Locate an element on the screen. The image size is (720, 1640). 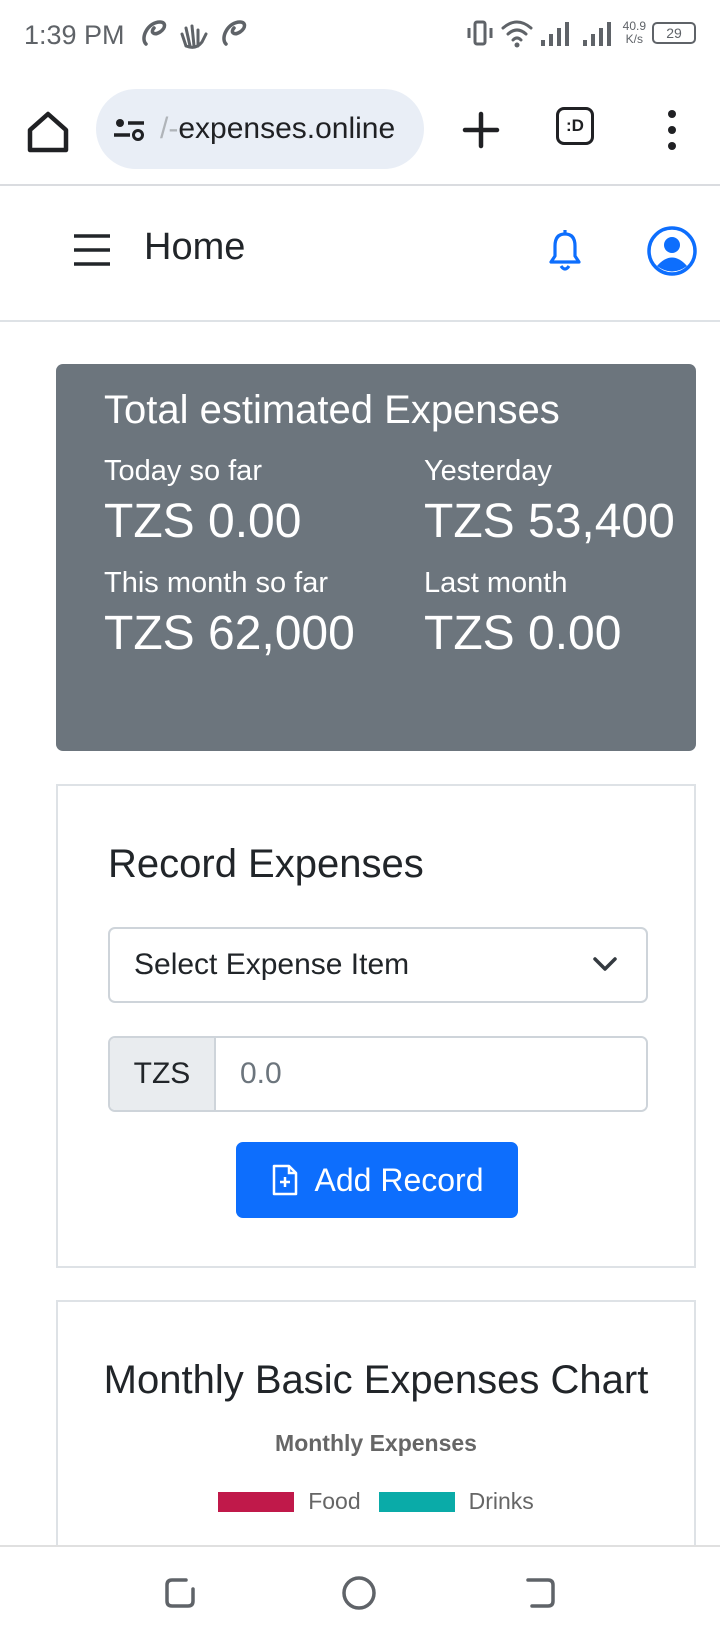
summary-label: Last month is located at coordinates (496, 583).